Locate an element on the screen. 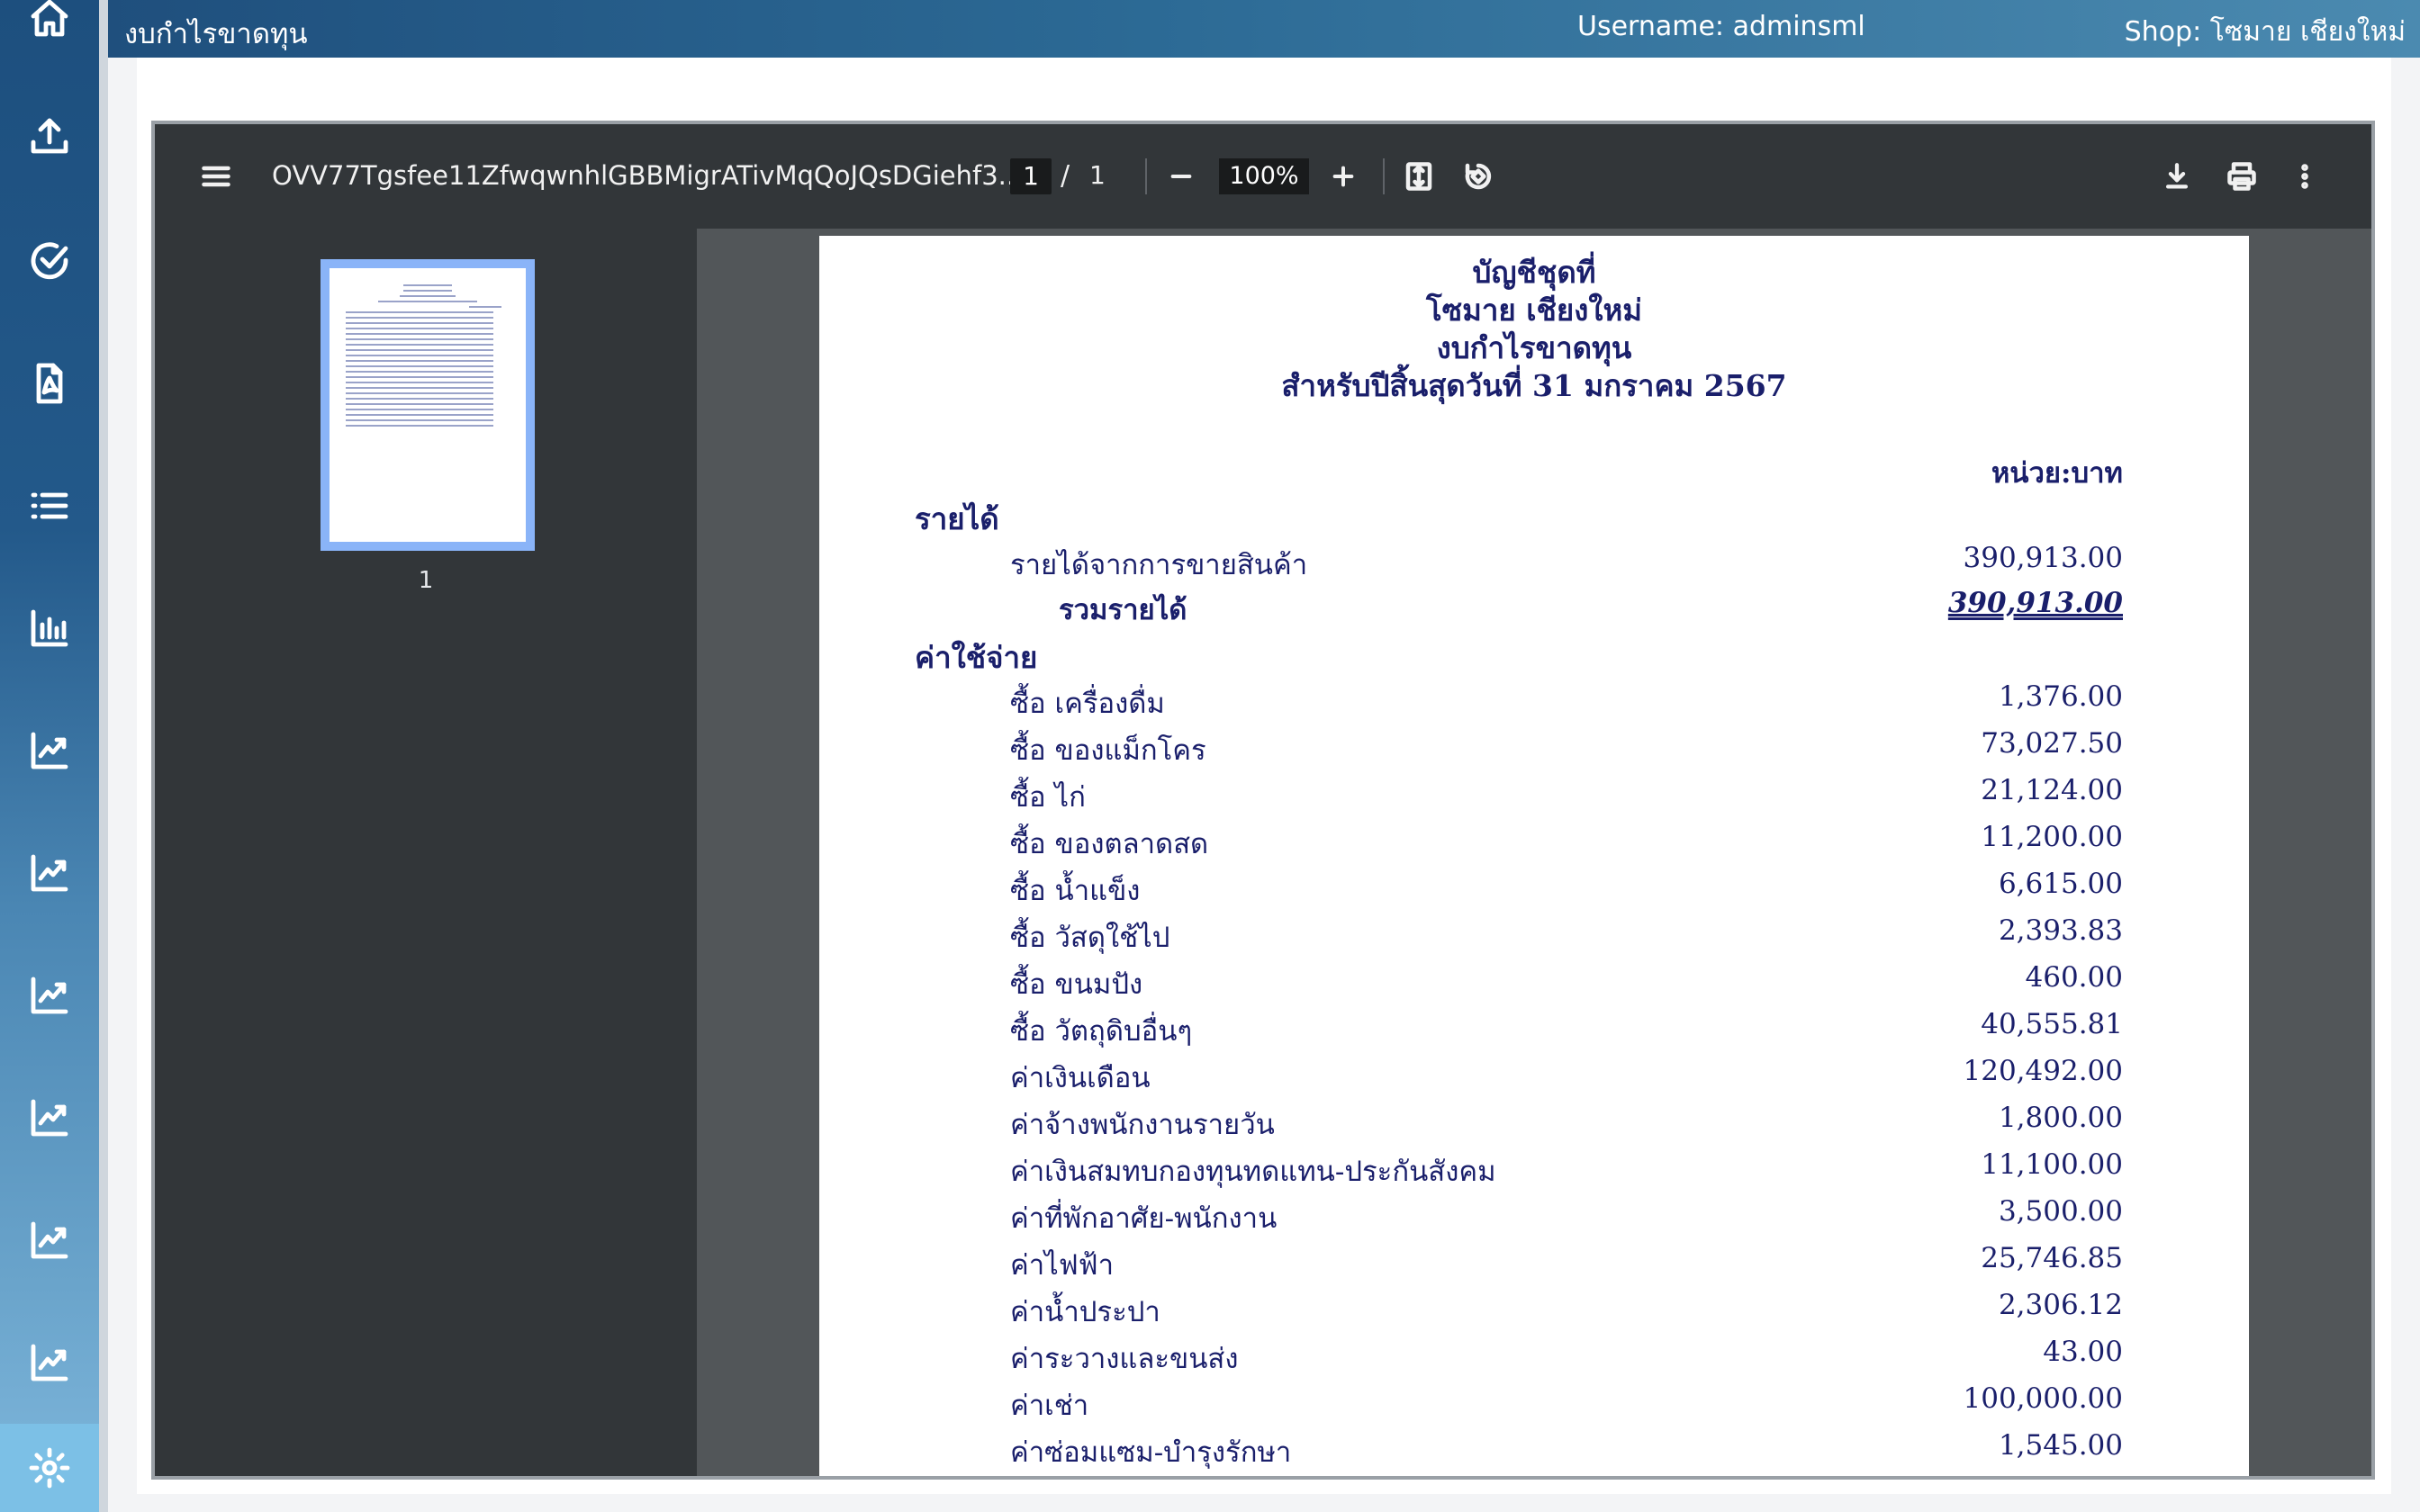 This screenshot has height=1512, width=2420. income-heading: รายได้ is located at coordinates (957, 518).